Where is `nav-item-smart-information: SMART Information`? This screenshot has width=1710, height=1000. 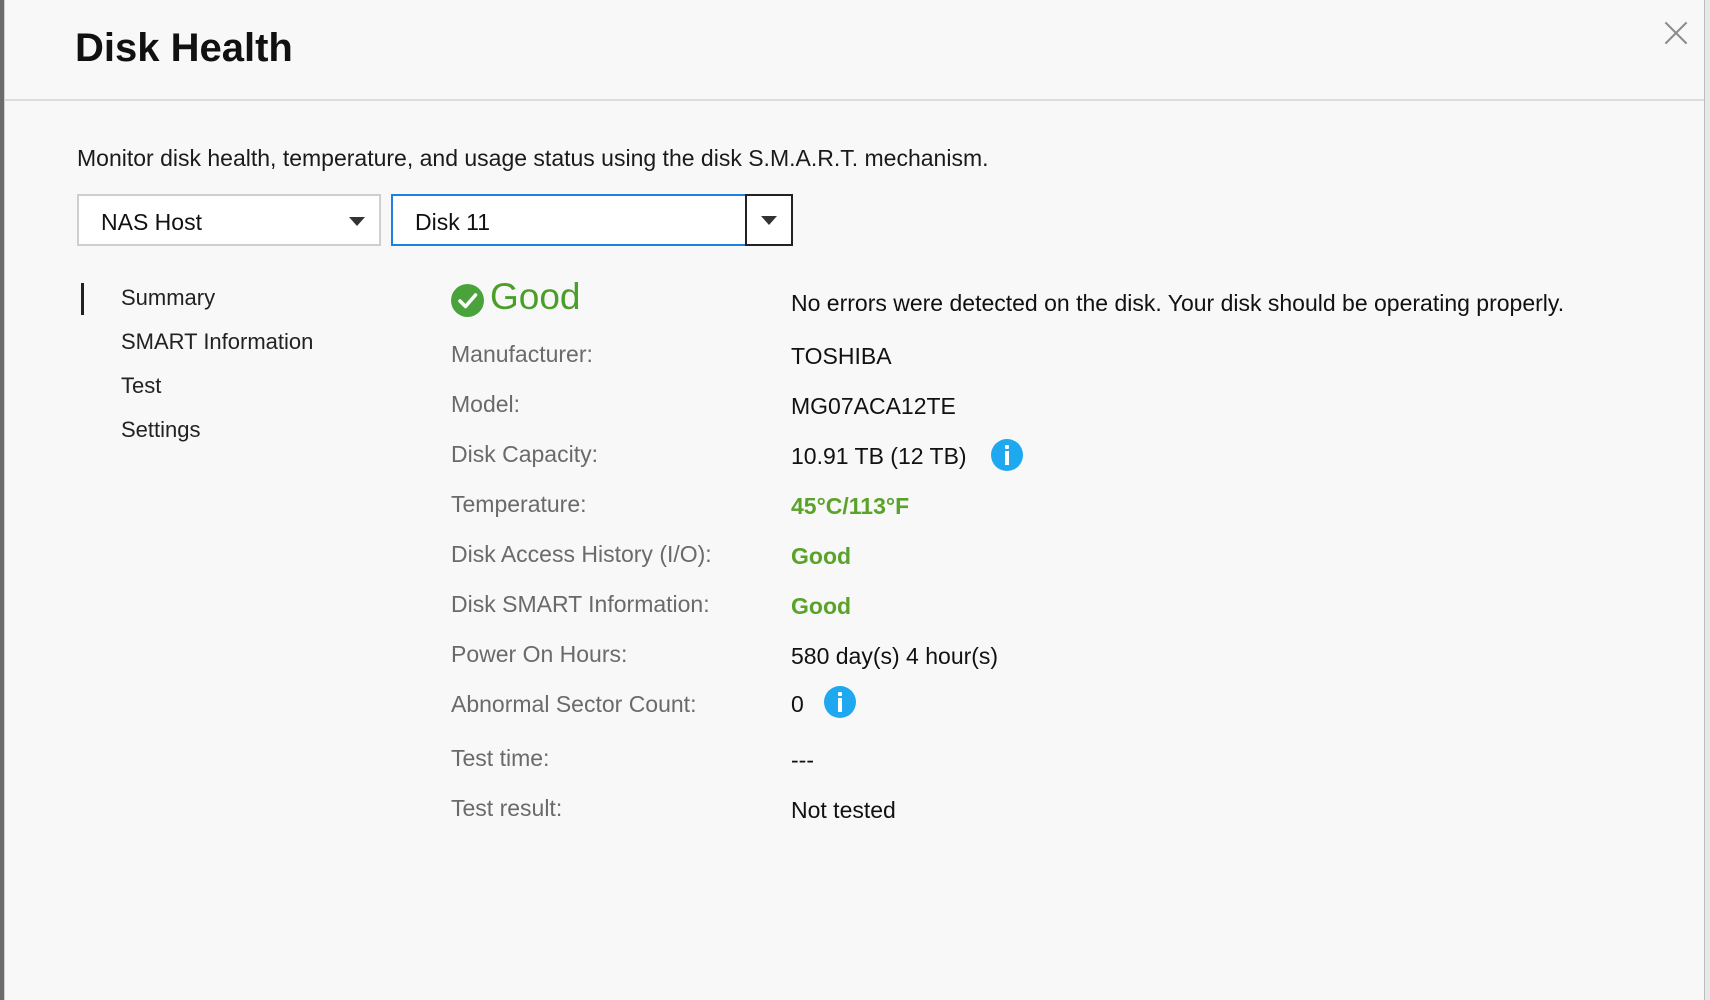 nav-item-smart-information: SMART Information is located at coordinates (217, 342).